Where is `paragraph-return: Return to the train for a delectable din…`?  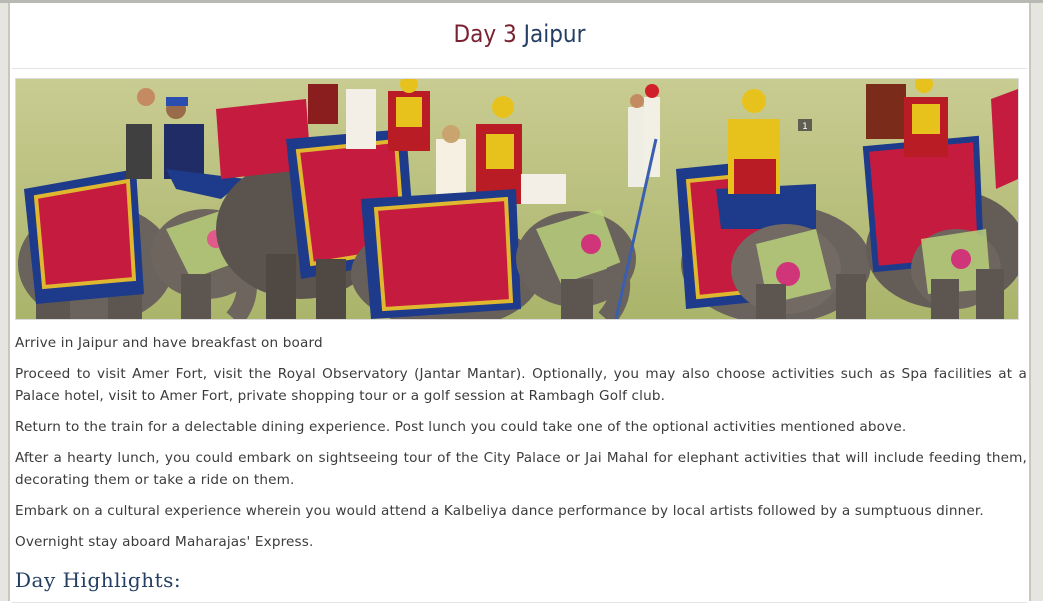
paragraph-return: Return to the train for a delectable din… is located at coordinates (461, 427).